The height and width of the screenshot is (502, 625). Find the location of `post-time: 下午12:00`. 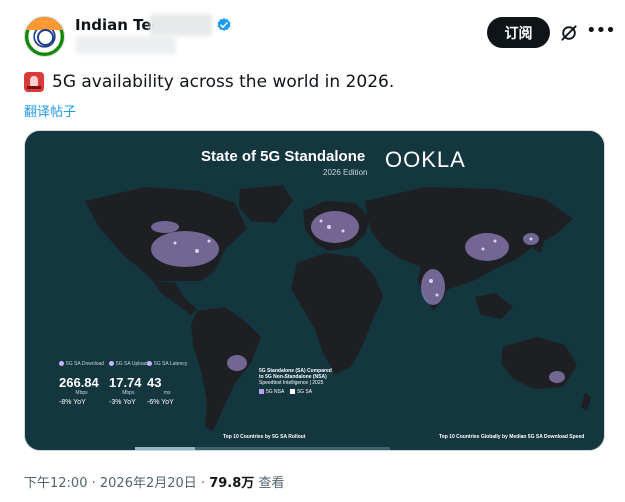

post-time: 下午12:00 is located at coordinates (55, 483).